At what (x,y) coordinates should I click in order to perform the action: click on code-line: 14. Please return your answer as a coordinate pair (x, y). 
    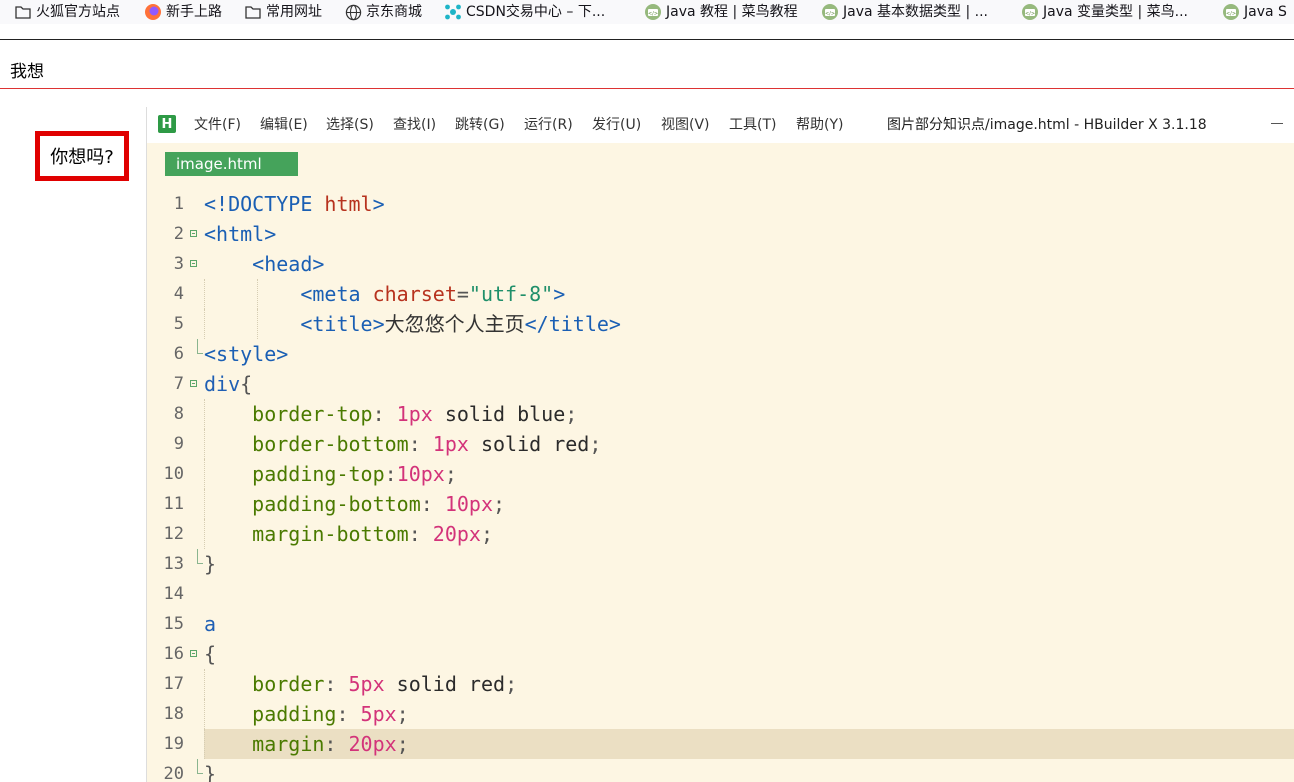
    Looking at the image, I should click on (720, 594).